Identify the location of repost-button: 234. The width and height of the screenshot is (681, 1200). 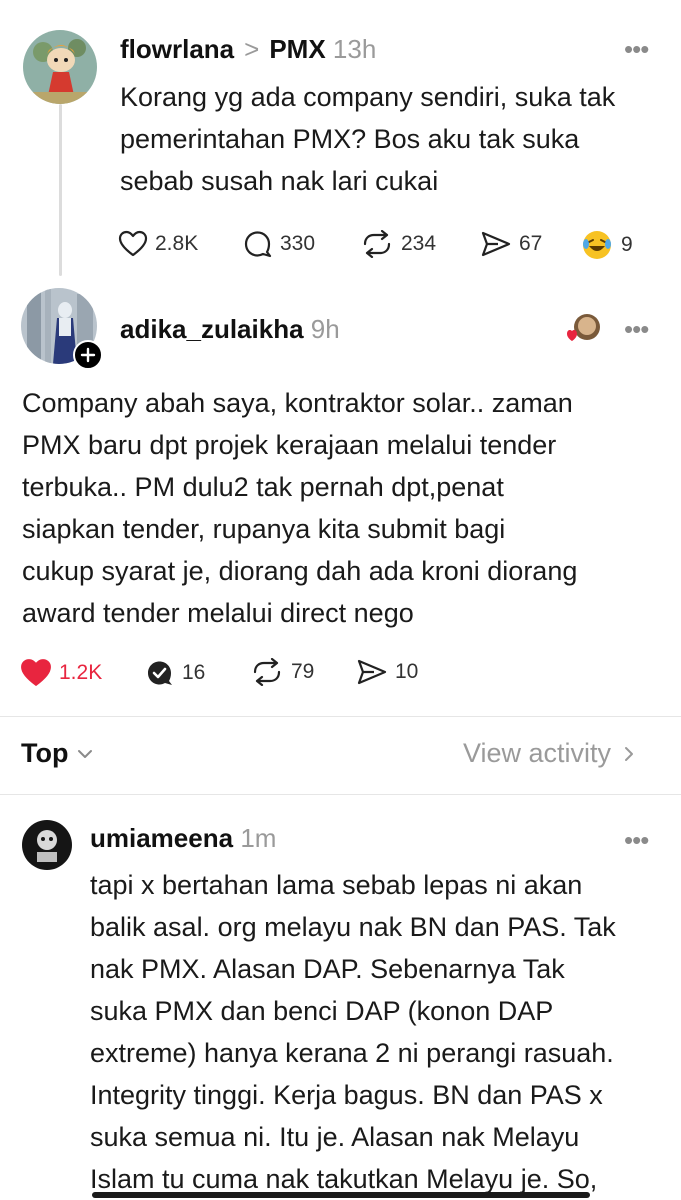
(398, 244).